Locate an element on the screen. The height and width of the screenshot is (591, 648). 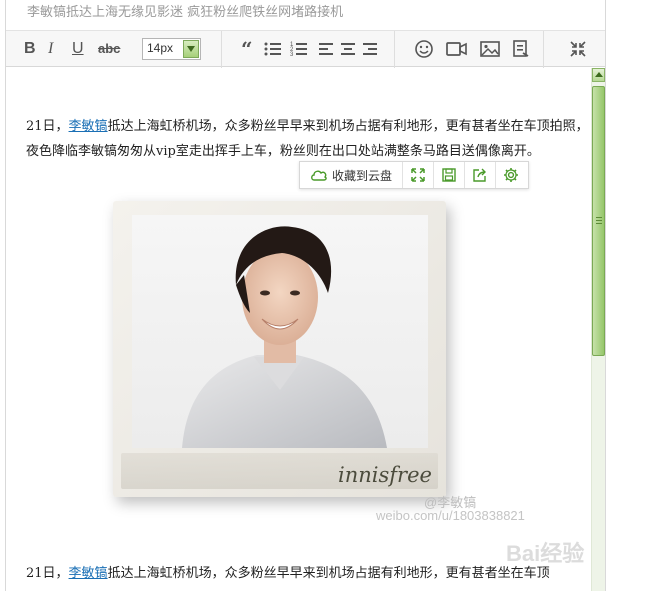
align-left-icon is located at coordinates (326, 49).